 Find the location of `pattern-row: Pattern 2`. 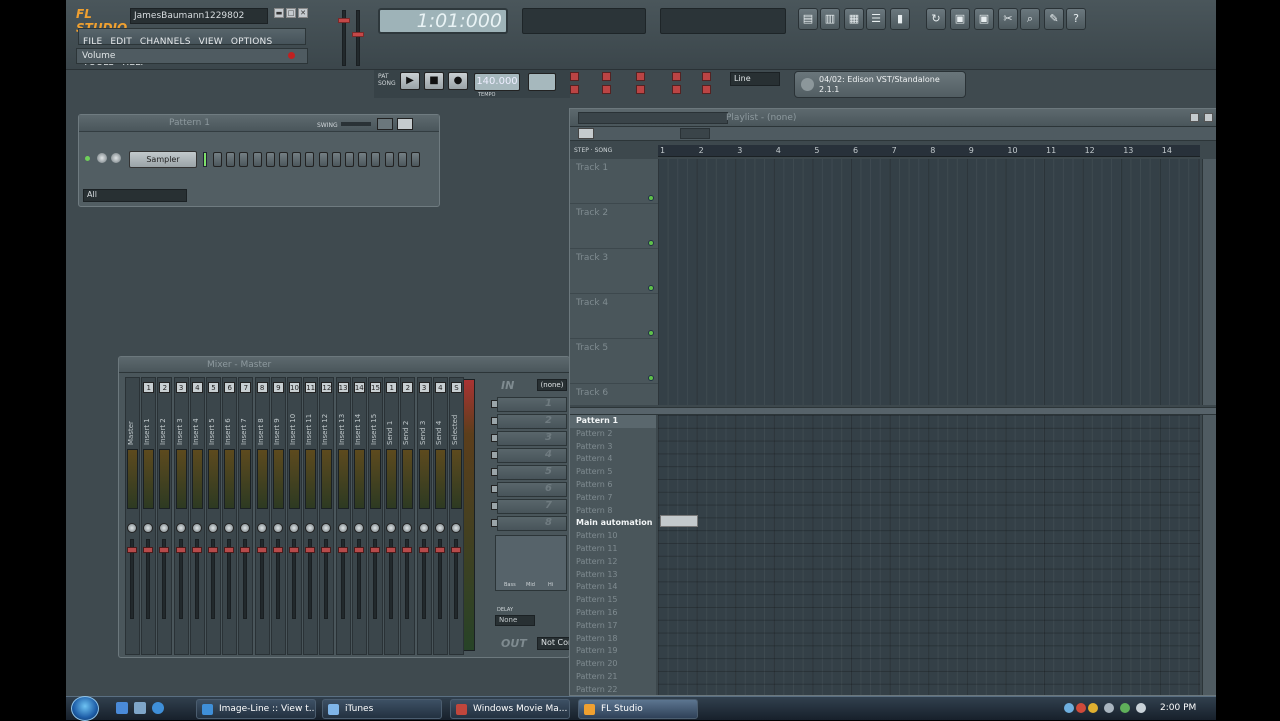

pattern-row: Pattern 2 is located at coordinates (613, 434).